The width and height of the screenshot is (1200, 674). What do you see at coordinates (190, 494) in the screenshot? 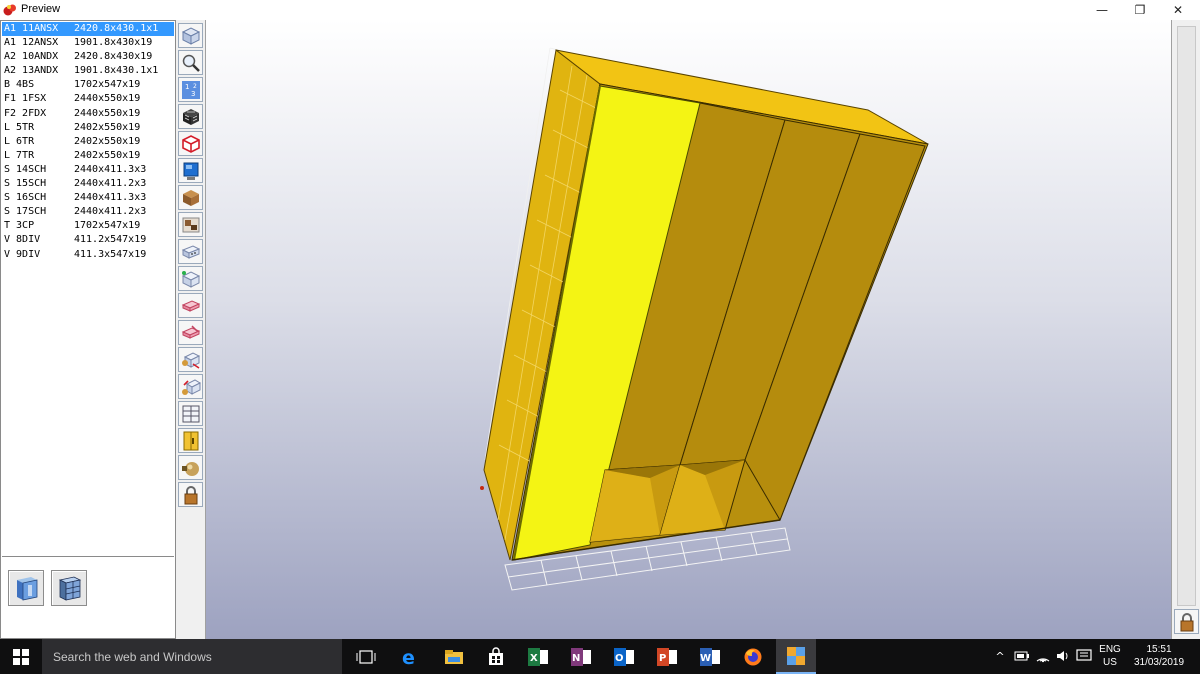
I see `lock-button` at bounding box center [190, 494].